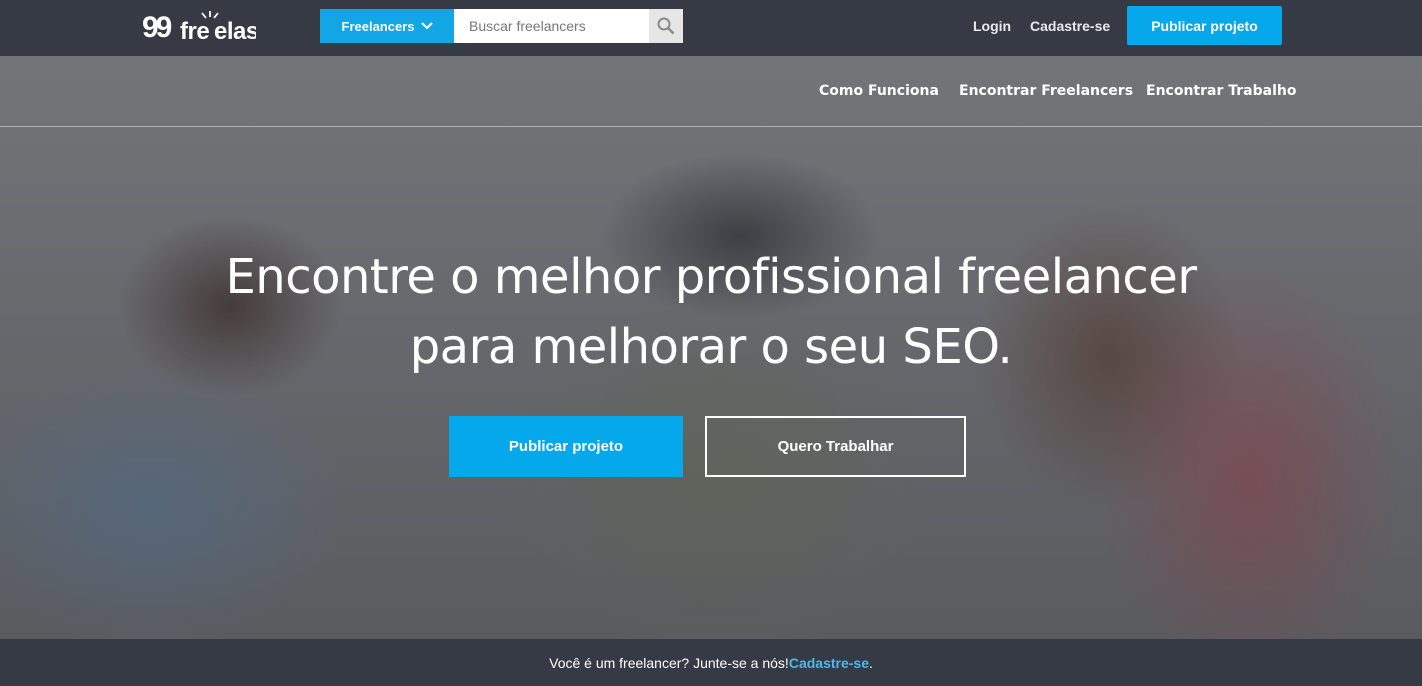 This screenshot has height=686, width=1422. I want to click on hero-title-line-2: para melhorar o seu SEO., so click(711, 347).